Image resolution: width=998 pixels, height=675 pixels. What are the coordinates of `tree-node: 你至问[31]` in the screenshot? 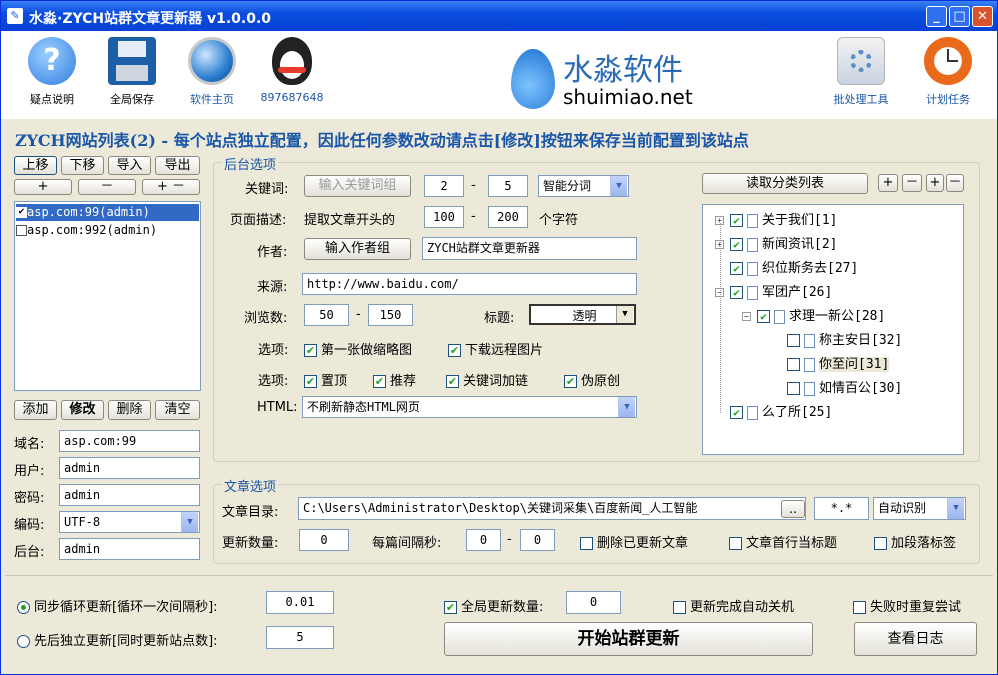 It's located at (838, 362).